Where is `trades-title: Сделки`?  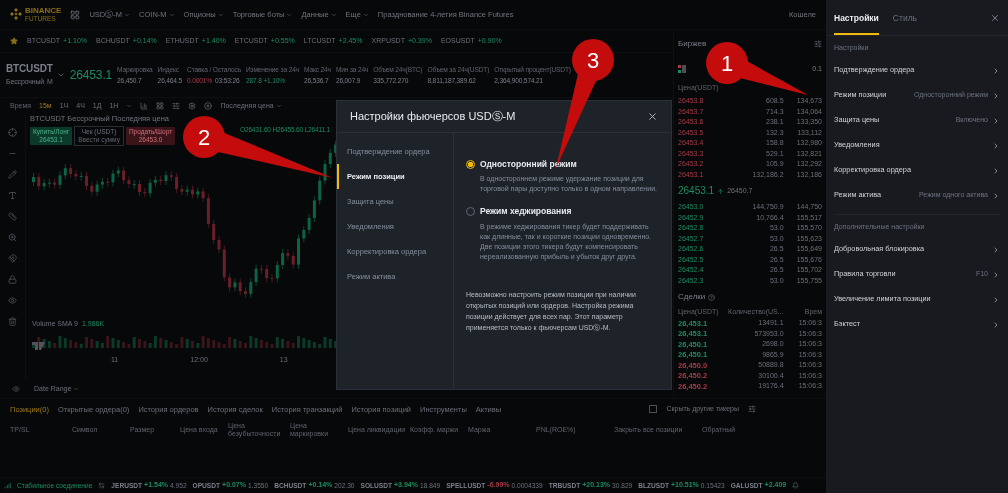 trades-title: Сделки is located at coordinates (692, 297).